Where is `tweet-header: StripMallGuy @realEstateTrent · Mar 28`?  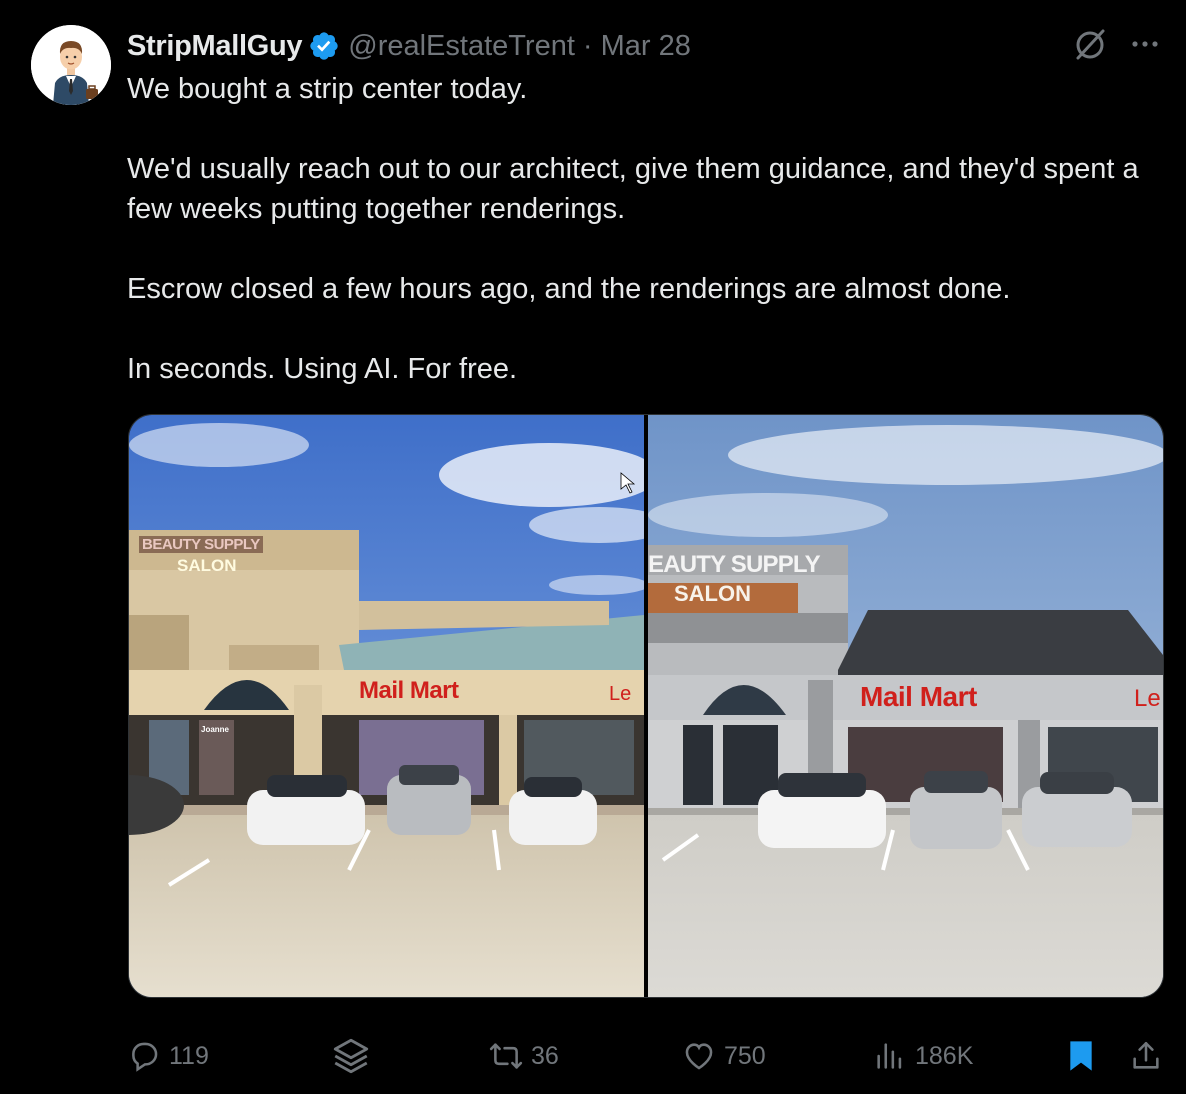
tweet-header: StripMallGuy @realEstateTrent · Mar 28 is located at coordinates (409, 46).